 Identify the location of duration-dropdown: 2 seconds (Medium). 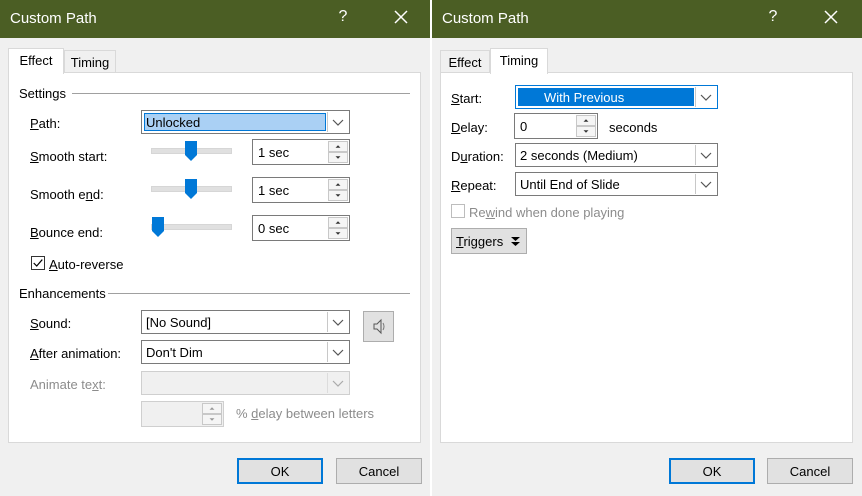
(616, 155).